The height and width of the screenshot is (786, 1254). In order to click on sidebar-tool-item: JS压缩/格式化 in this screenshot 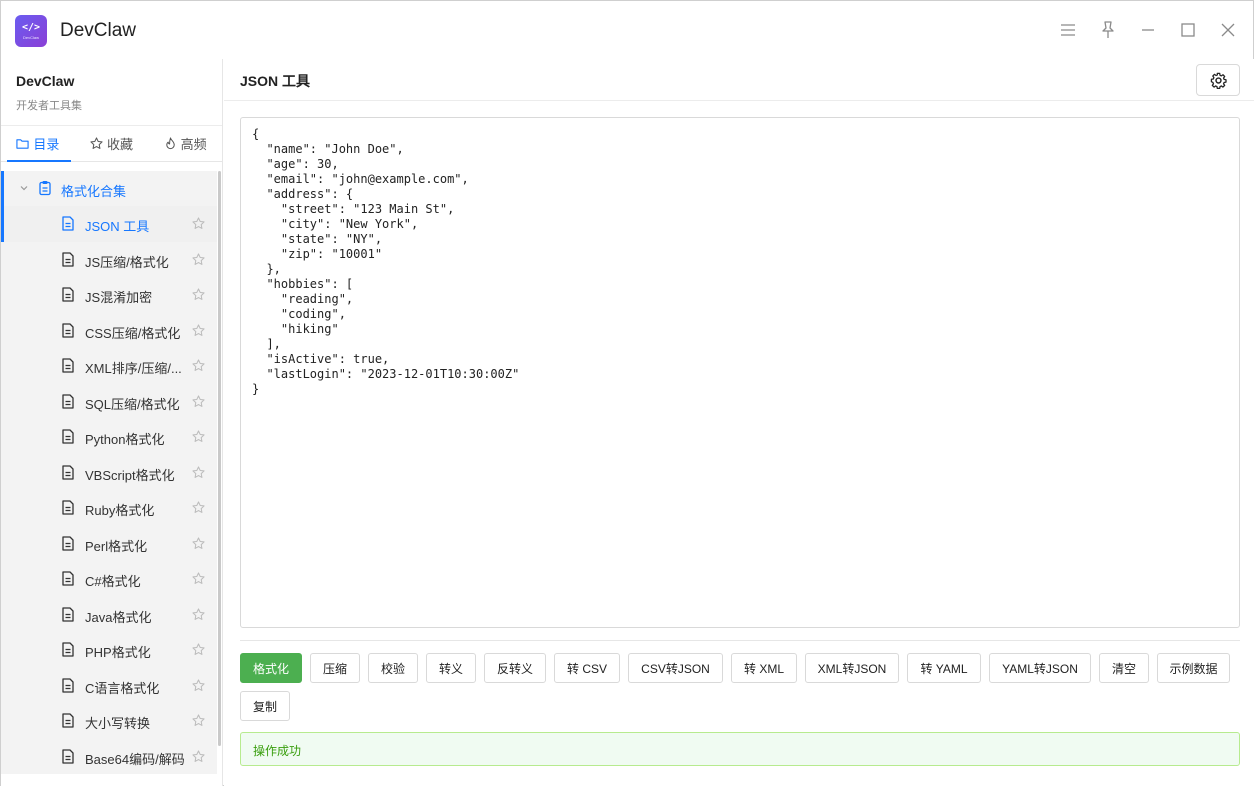, I will do `click(109, 259)`.